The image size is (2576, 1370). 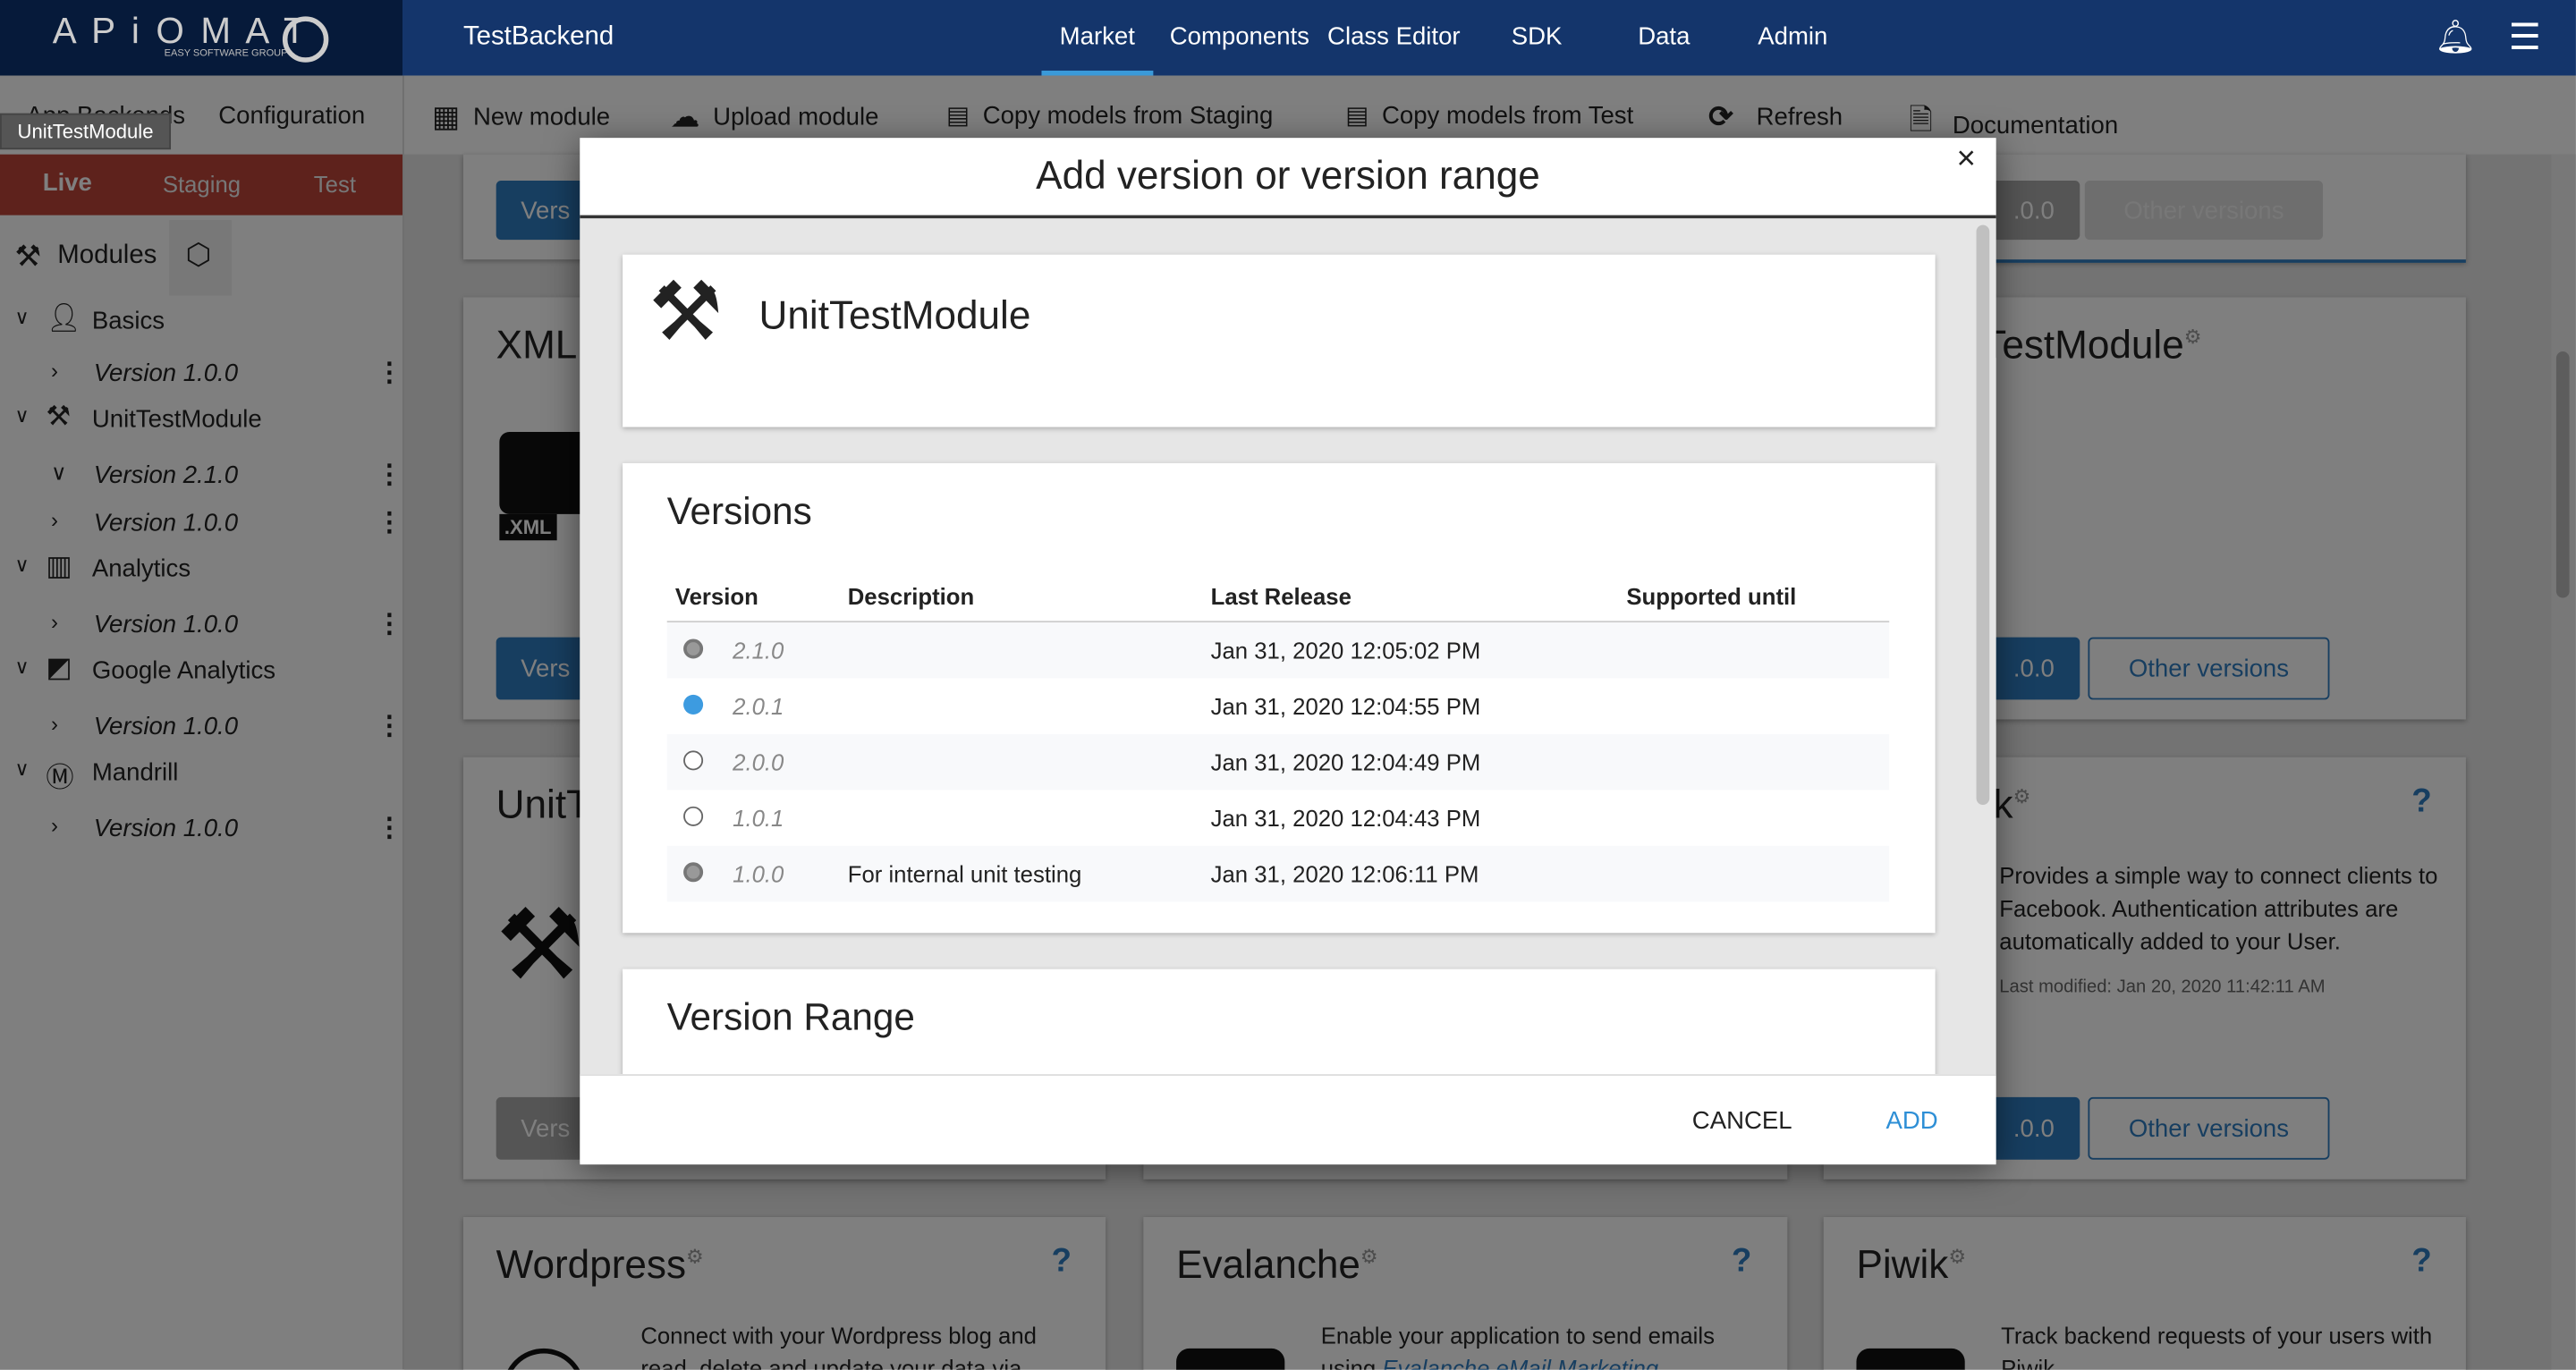 I want to click on nav-components: Components, so click(x=1239, y=37).